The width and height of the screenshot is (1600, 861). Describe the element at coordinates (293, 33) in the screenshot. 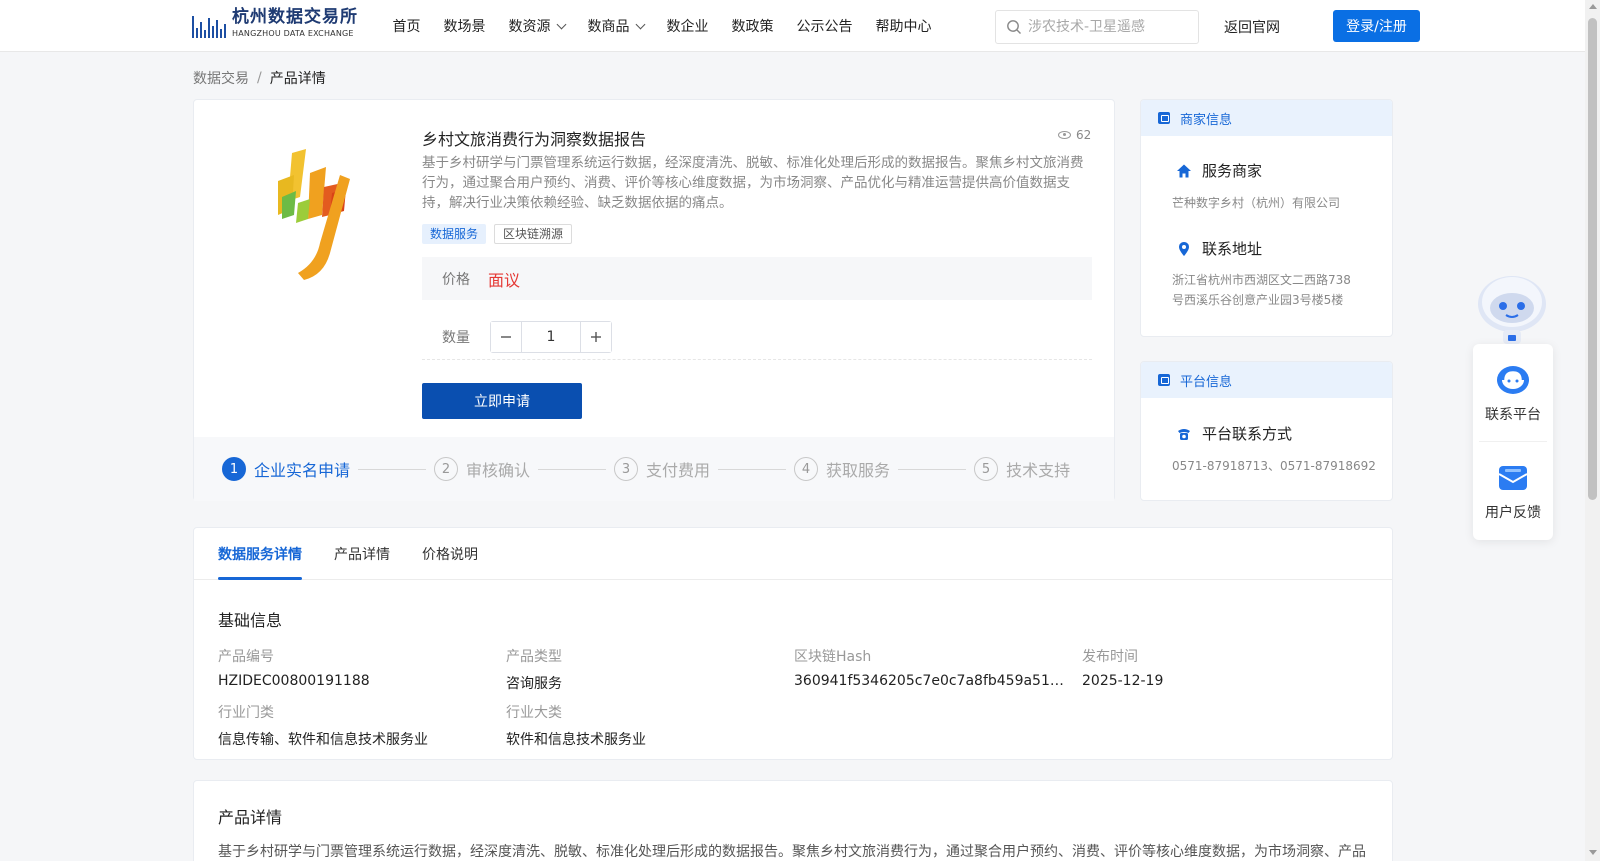

I see `logo-subtitle: HANGZHOU DATA EXCHANGE` at that location.